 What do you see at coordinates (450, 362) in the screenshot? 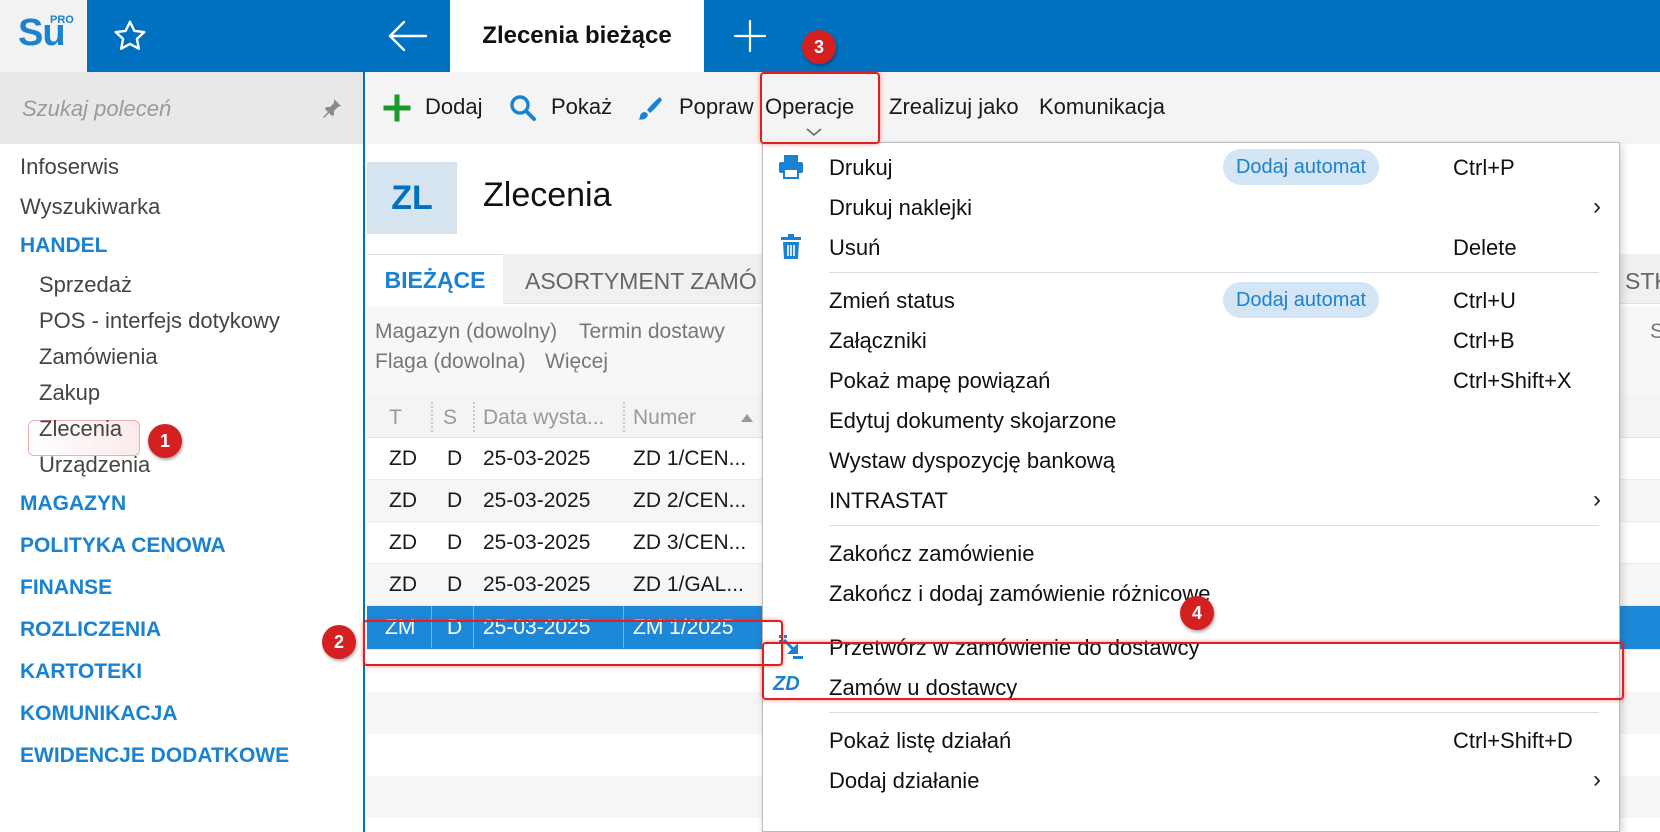
I see `filter-flag: Flaga (dowolna)` at bounding box center [450, 362].